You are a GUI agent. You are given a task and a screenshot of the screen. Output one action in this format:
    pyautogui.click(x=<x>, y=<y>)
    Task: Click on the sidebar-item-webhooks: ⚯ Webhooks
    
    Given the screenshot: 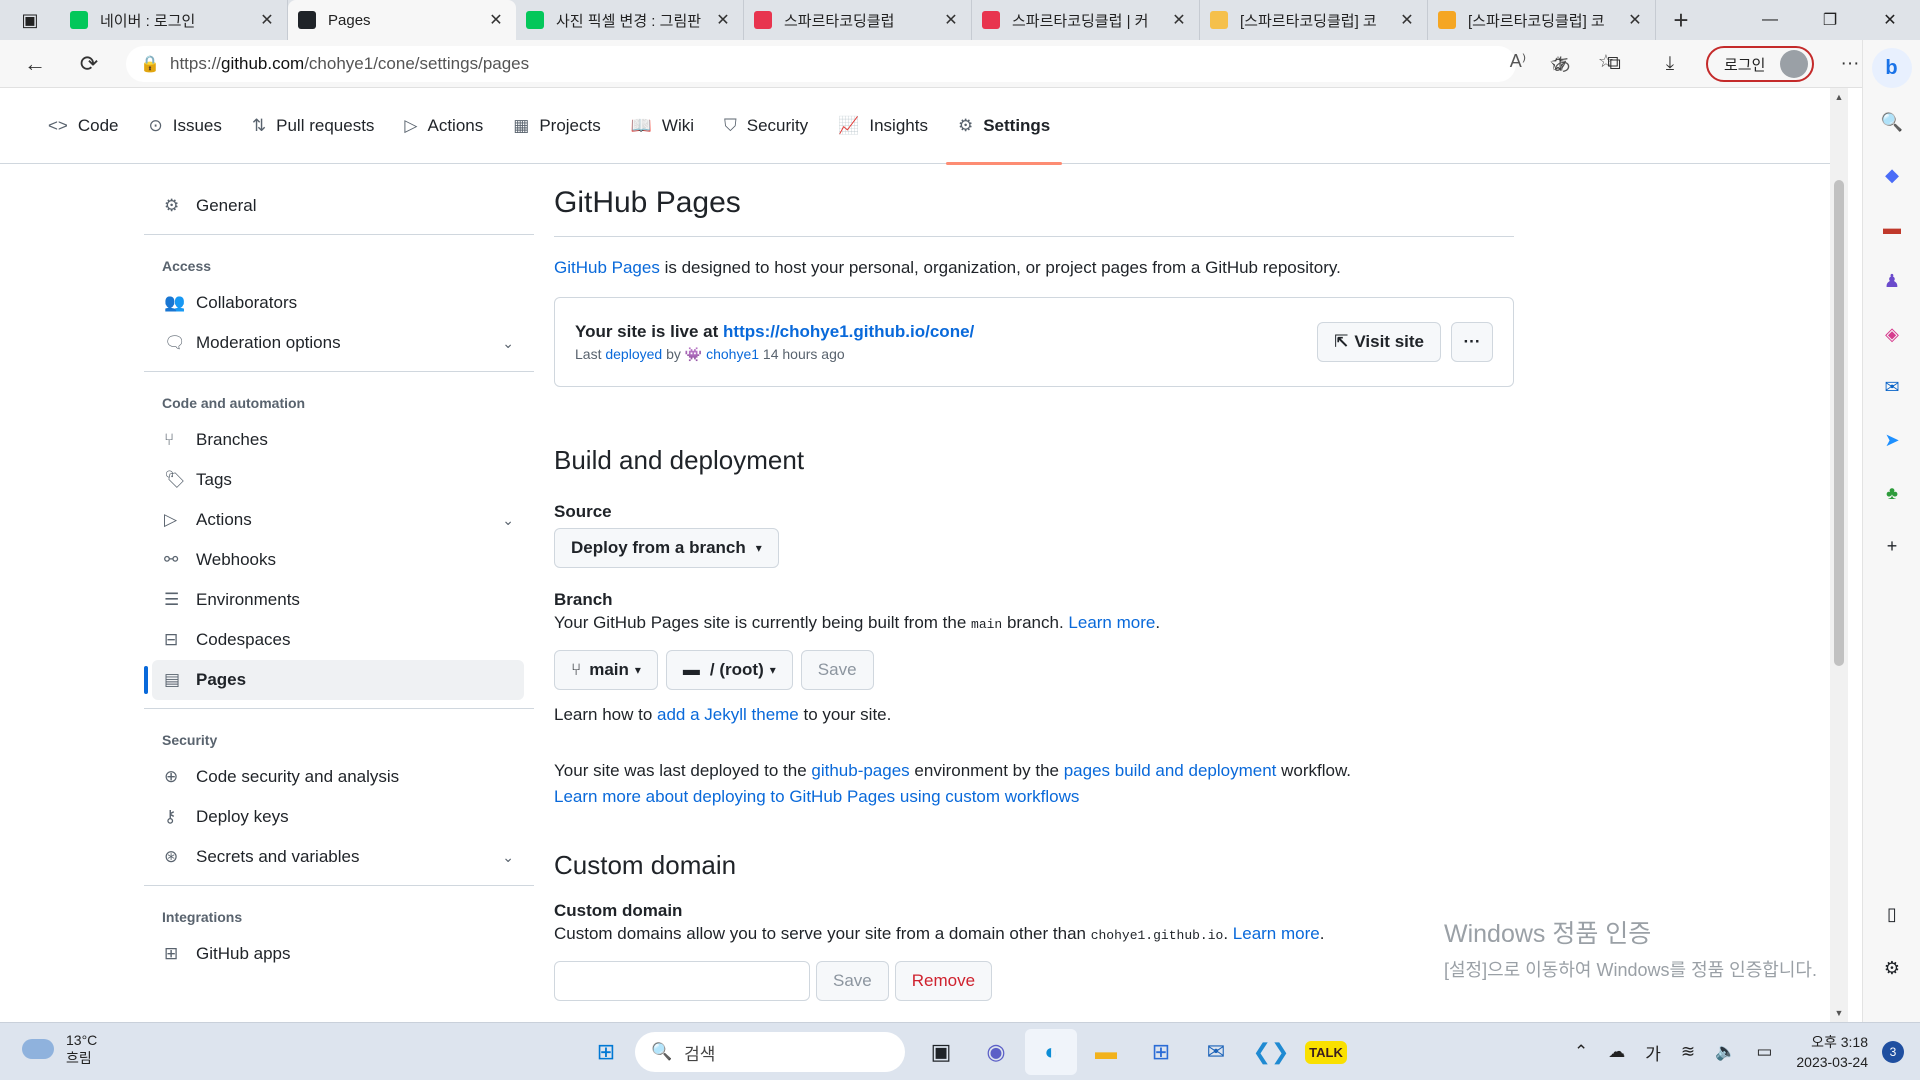 What is the action you would take?
    pyautogui.click(x=339, y=560)
    